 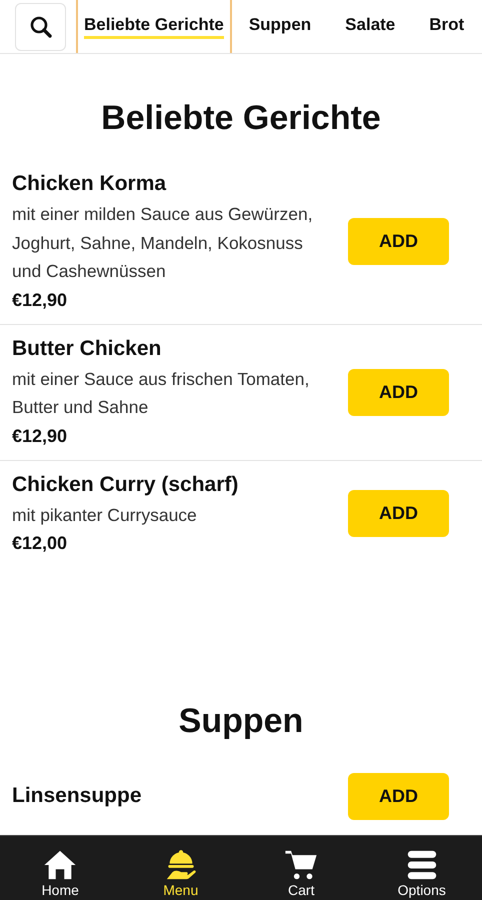 What do you see at coordinates (87, 349) in the screenshot?
I see `dish-name: Butter Chicken` at bounding box center [87, 349].